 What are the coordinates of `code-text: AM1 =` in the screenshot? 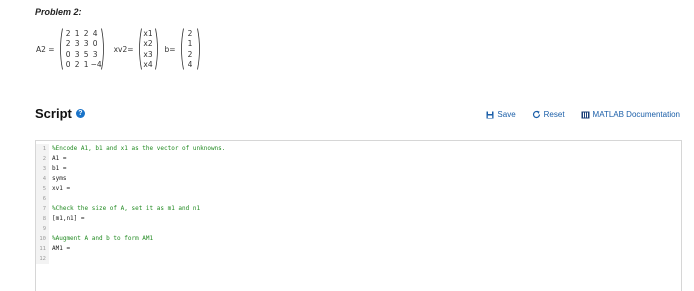 It's located at (59, 249).